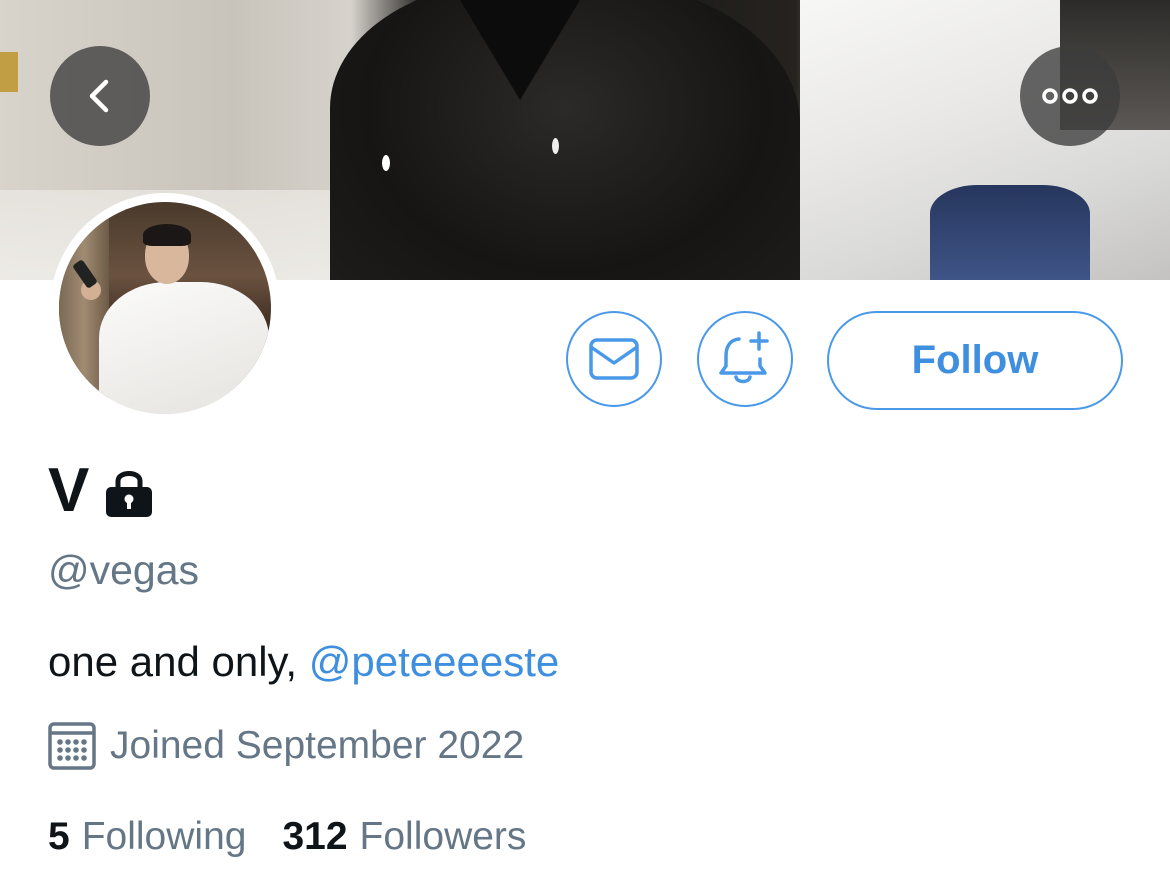 The width and height of the screenshot is (1170, 887). I want to click on followers-link: 312 Followers, so click(404, 837).